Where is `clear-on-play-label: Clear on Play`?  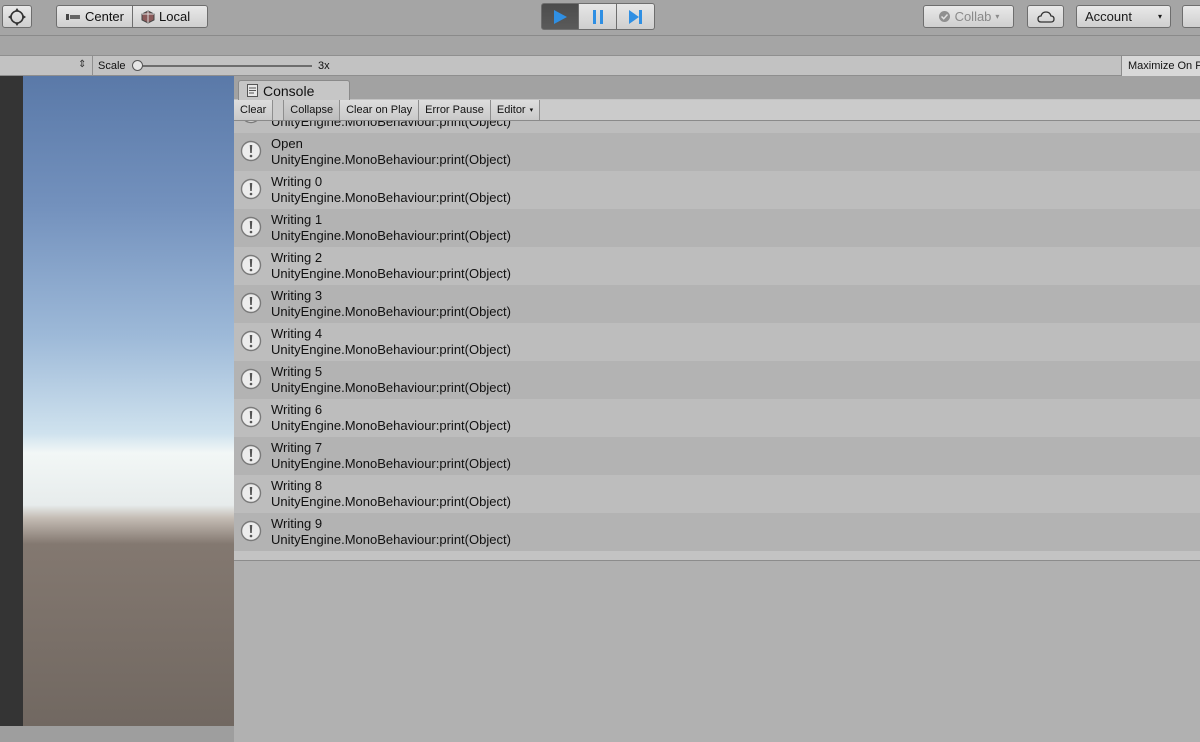 clear-on-play-label: Clear on Play is located at coordinates (379, 110).